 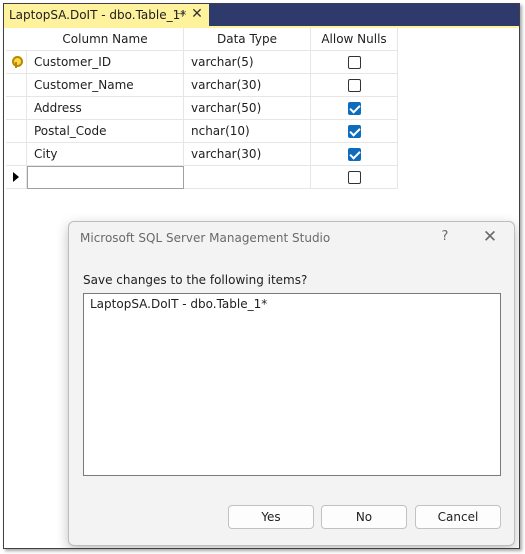 What do you see at coordinates (205, 238) in the screenshot?
I see `dialog-title: Microsoft SQL Server Management Studio` at bounding box center [205, 238].